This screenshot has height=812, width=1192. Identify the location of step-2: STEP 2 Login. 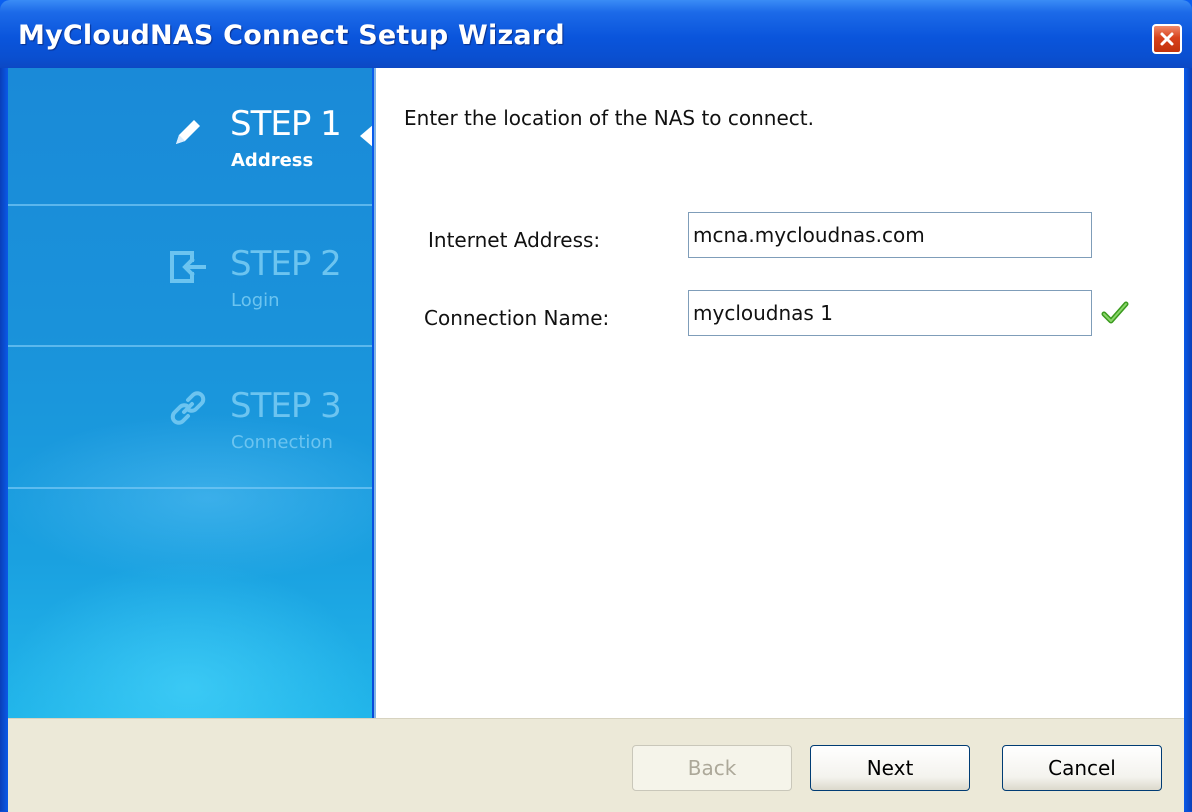
(190, 276).